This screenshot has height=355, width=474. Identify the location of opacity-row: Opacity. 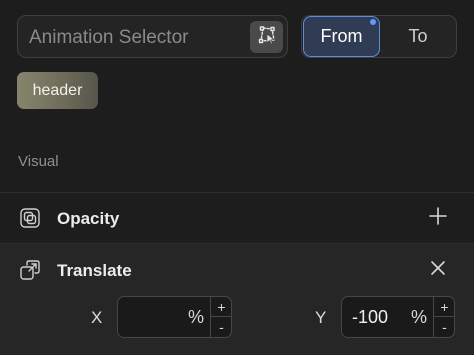
(237, 218).